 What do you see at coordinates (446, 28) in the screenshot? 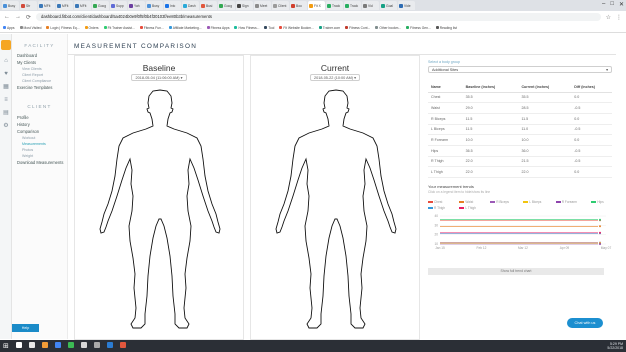
I see `bookmark-item: Reading list` at bounding box center [446, 28].